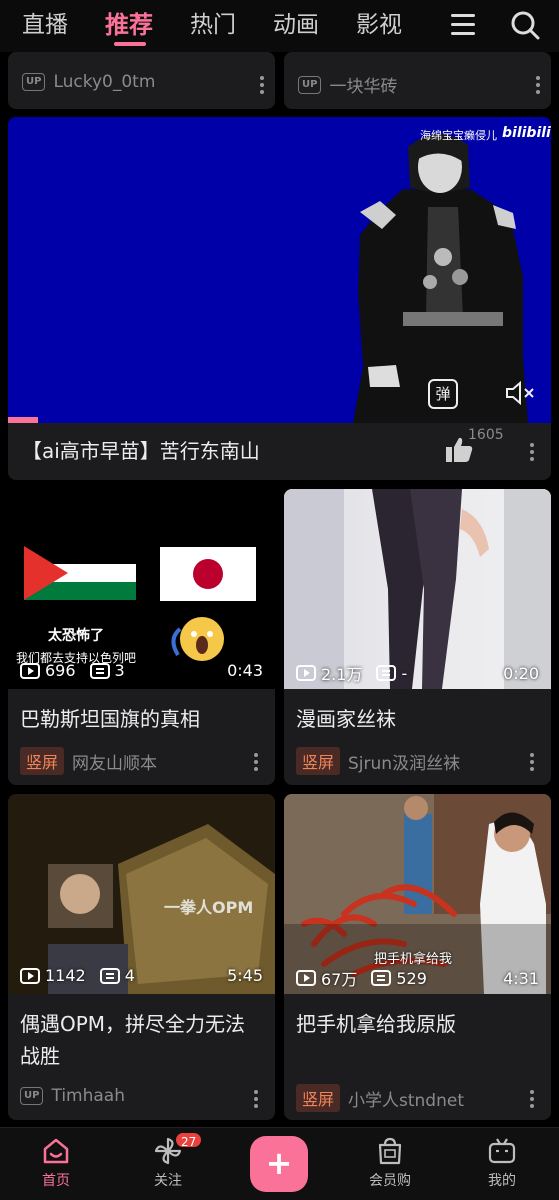 The width and height of the screenshot is (559, 1200). What do you see at coordinates (104, 82) in the screenshot?
I see `uploader-name: Lucky0_0tm` at bounding box center [104, 82].